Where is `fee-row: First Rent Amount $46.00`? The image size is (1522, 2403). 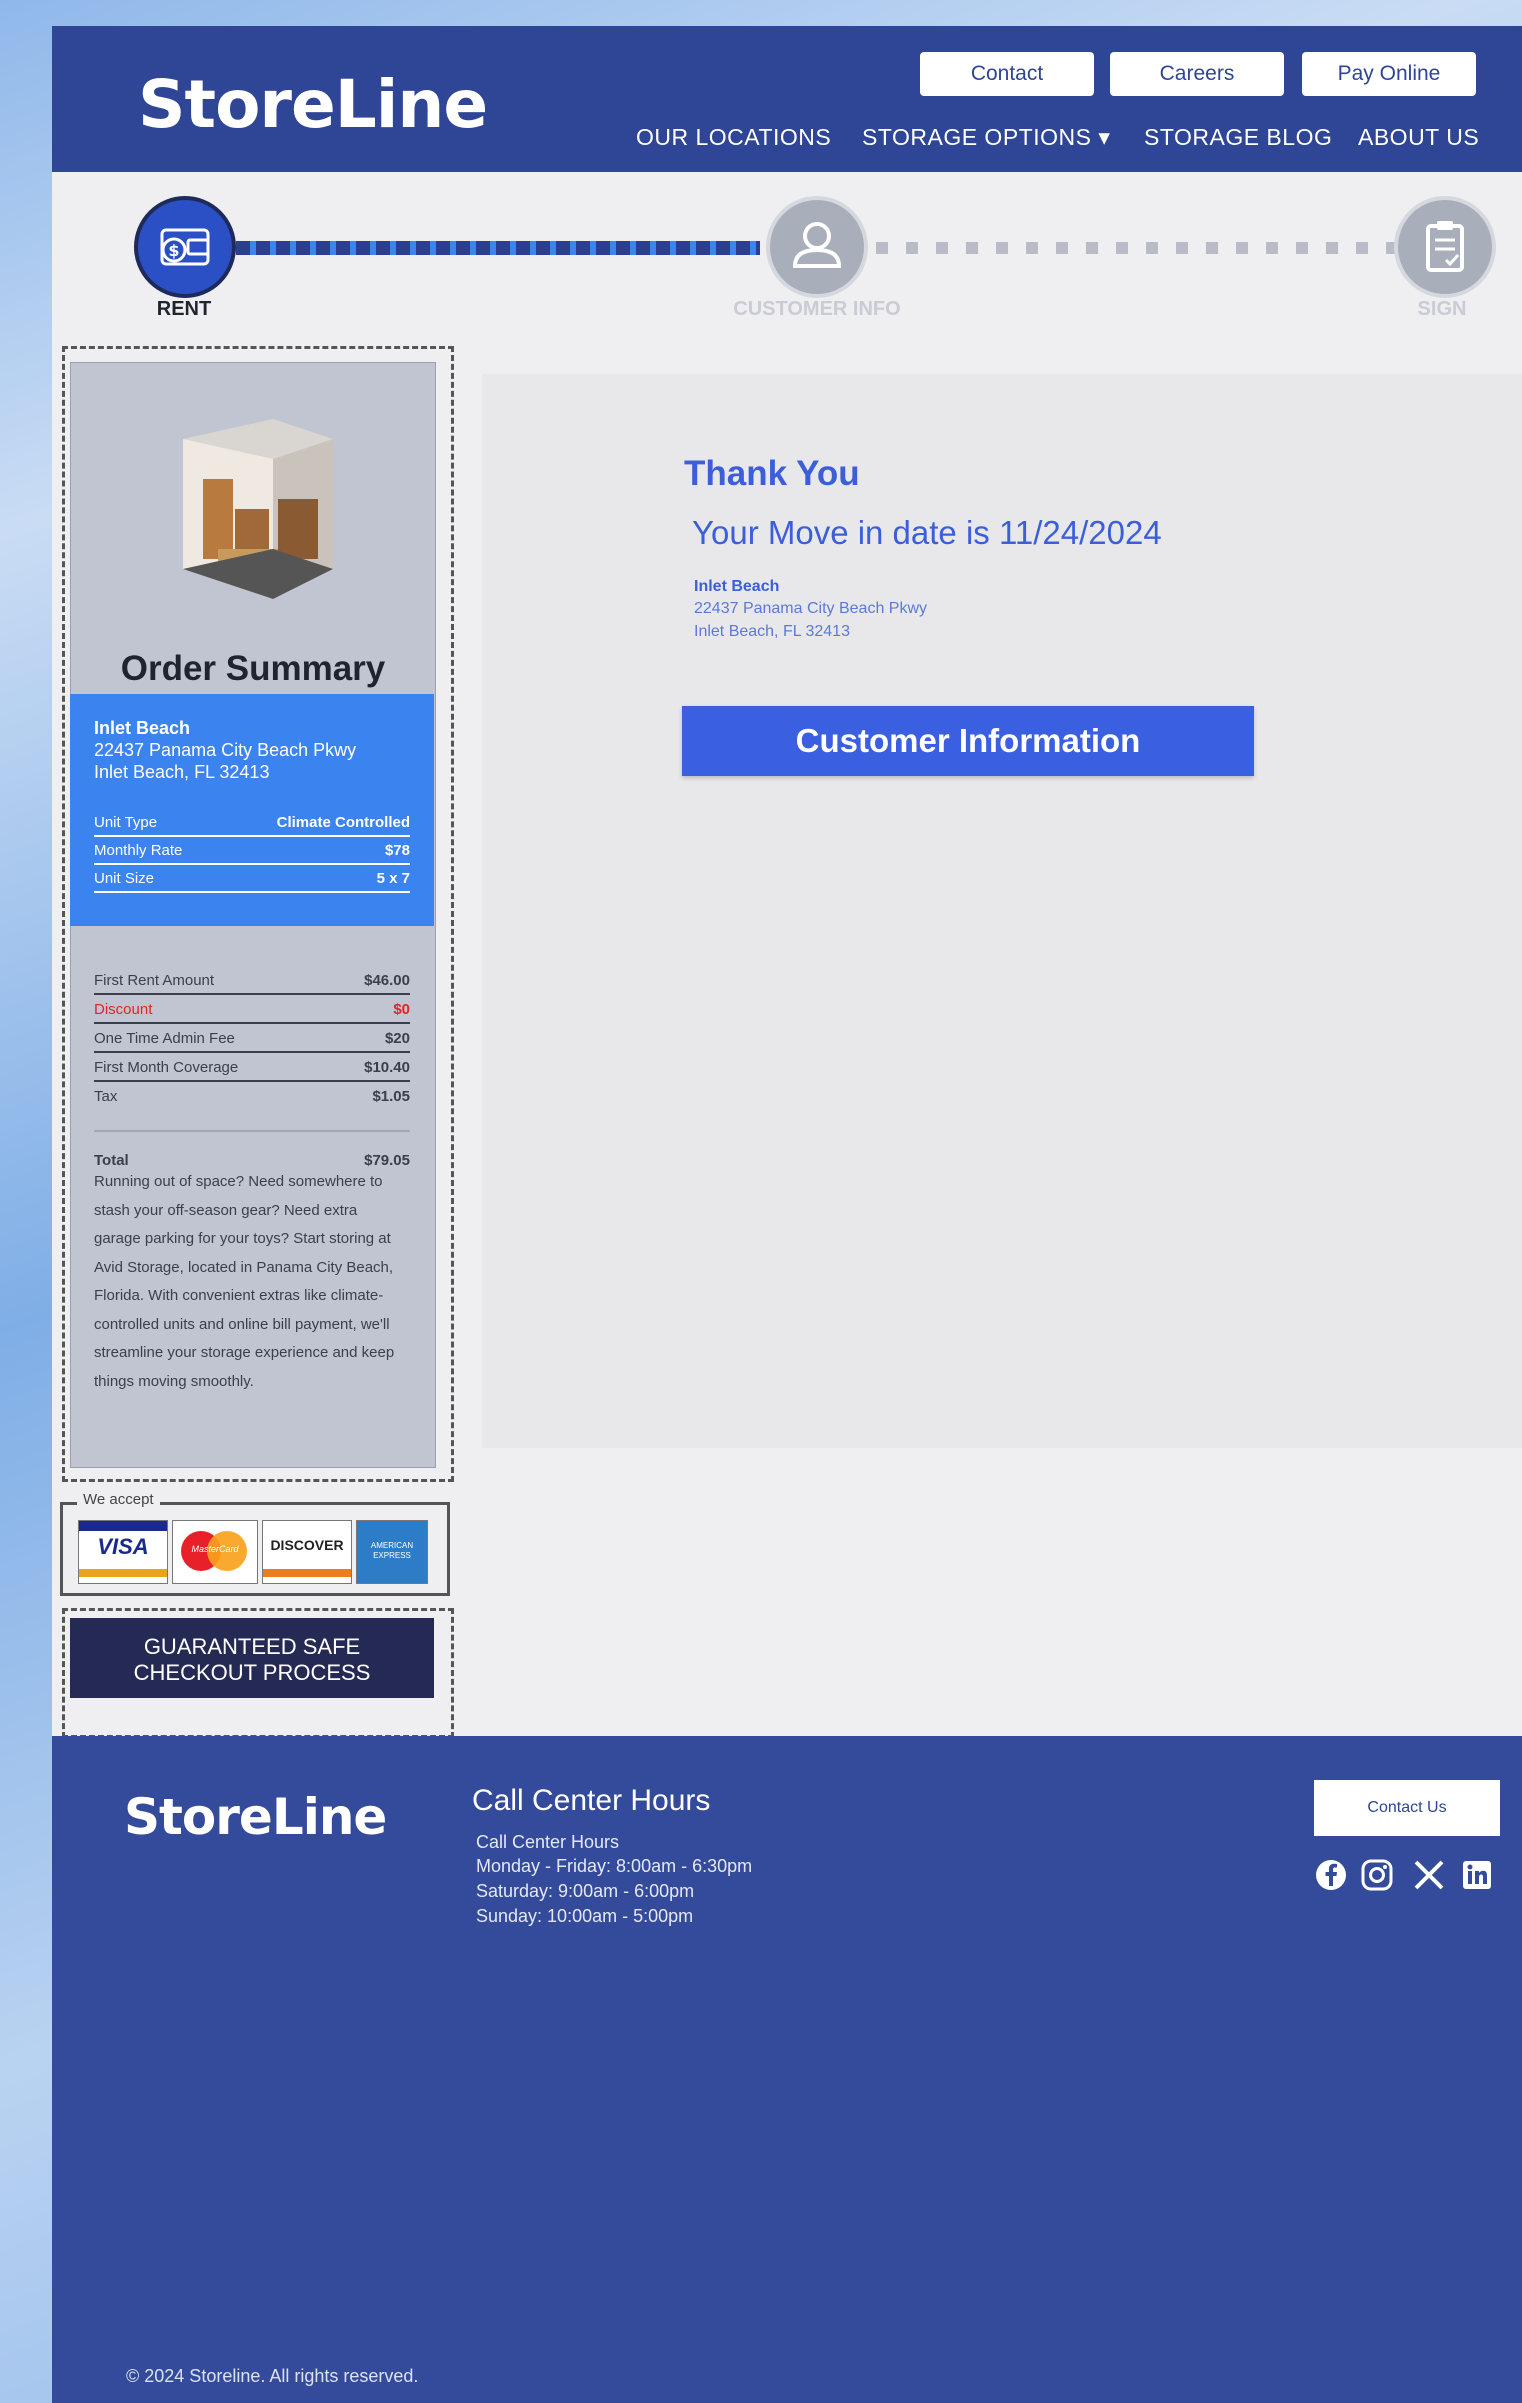 fee-row: First Rent Amount $46.00 is located at coordinates (252, 983).